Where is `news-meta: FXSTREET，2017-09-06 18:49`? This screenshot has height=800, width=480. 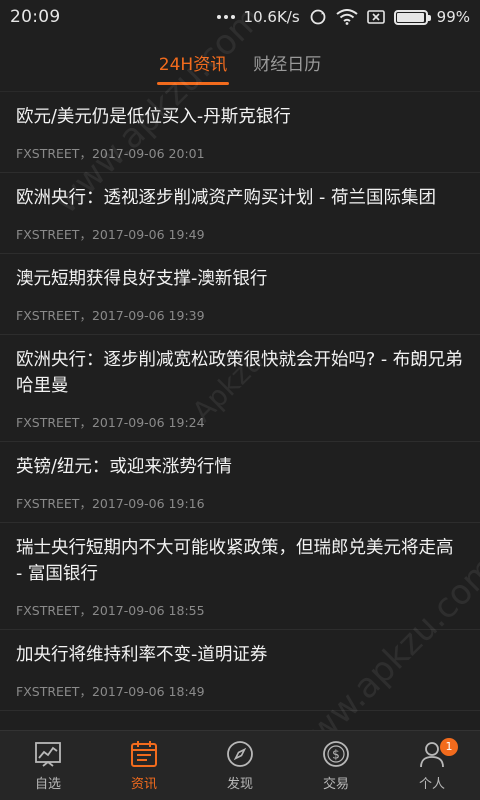 news-meta: FXSTREET，2017-09-06 18:49 is located at coordinates (110, 691).